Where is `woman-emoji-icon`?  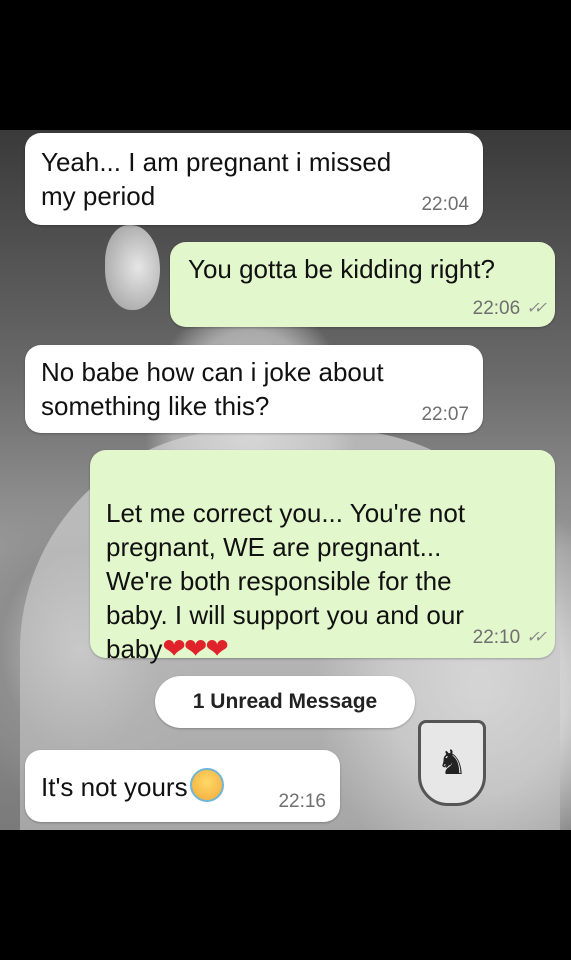
woman-emoji-icon is located at coordinates (206, 785).